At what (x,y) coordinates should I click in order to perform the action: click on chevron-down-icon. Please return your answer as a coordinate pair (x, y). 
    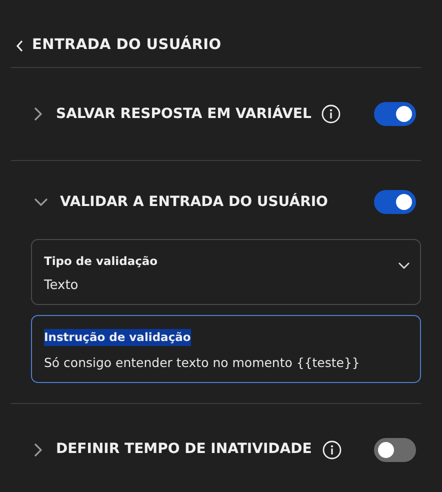
    Looking at the image, I should click on (41, 202).